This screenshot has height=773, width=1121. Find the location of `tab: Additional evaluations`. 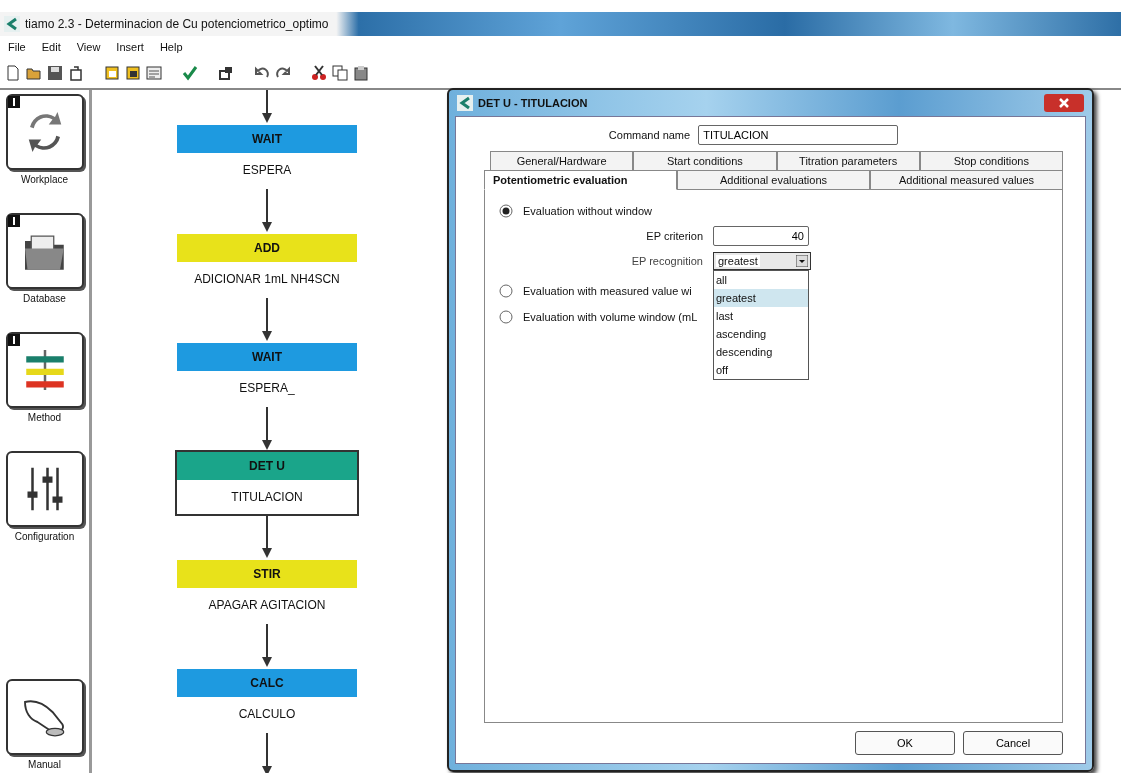

tab: Additional evaluations is located at coordinates (773, 180).